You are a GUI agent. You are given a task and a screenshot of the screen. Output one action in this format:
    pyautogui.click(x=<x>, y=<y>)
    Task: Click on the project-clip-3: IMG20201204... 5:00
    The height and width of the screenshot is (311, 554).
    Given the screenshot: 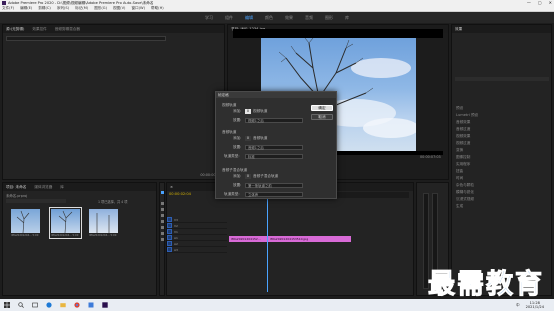 What is the action you would take?
    pyautogui.click(x=103, y=223)
    